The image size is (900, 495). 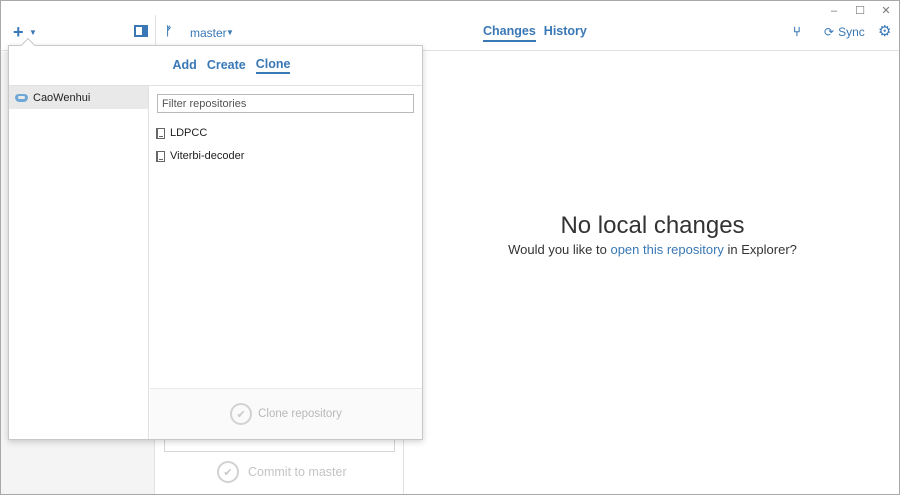 What do you see at coordinates (208, 33) in the screenshot?
I see `branch-selector: master` at bounding box center [208, 33].